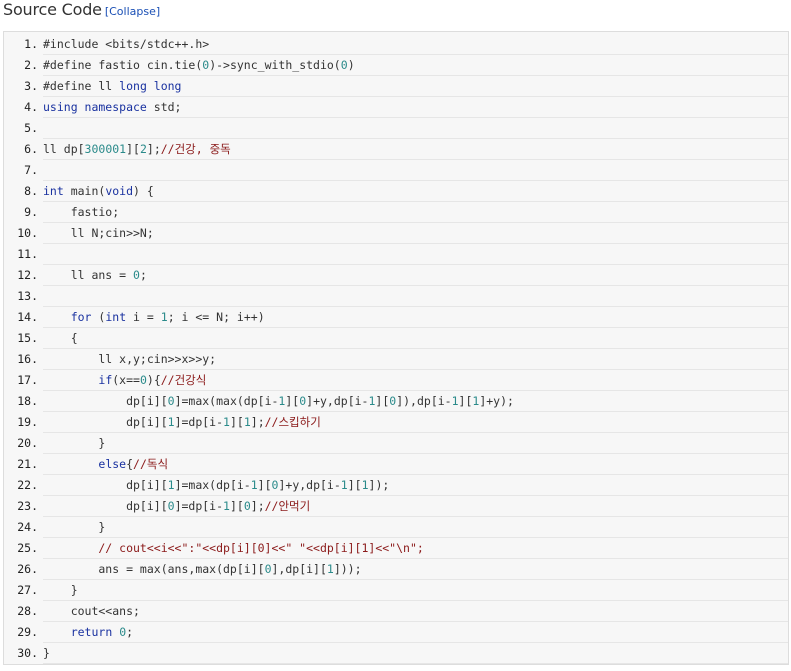 The image size is (791, 671). What do you see at coordinates (27, 590) in the screenshot?
I see `line-number: 27.` at bounding box center [27, 590].